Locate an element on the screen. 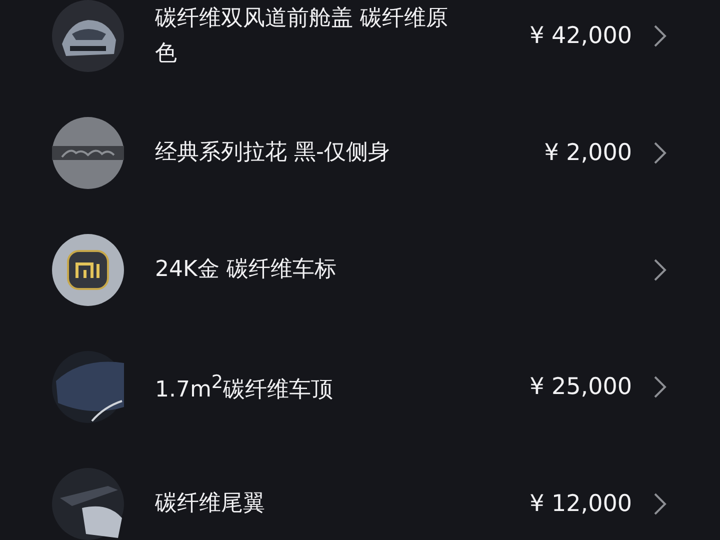 This screenshot has width=720, height=540. item-price: ¥ 42,000 is located at coordinates (581, 35).